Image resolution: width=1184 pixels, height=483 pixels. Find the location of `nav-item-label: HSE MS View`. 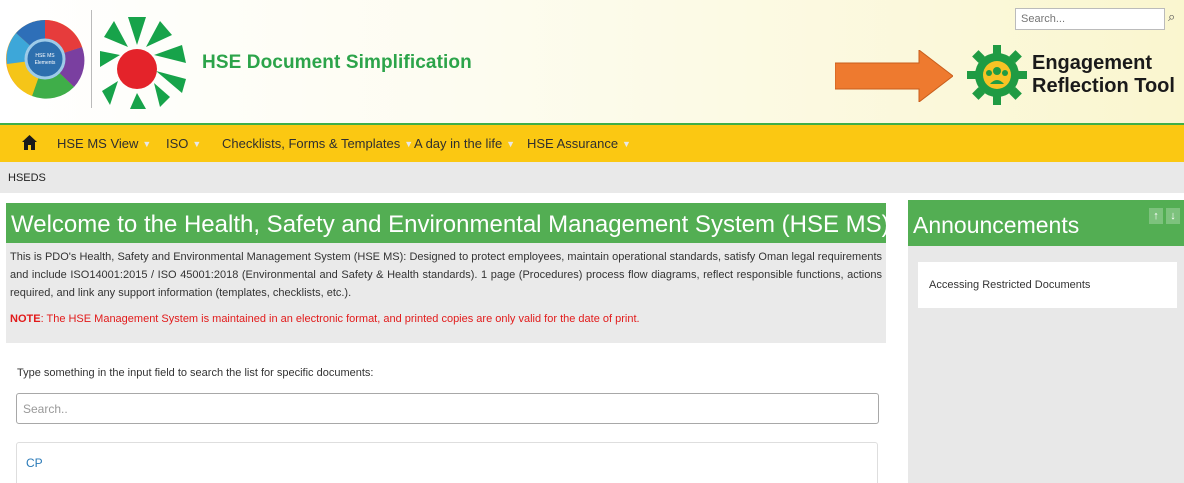

nav-item-label: HSE MS View is located at coordinates (98, 143).